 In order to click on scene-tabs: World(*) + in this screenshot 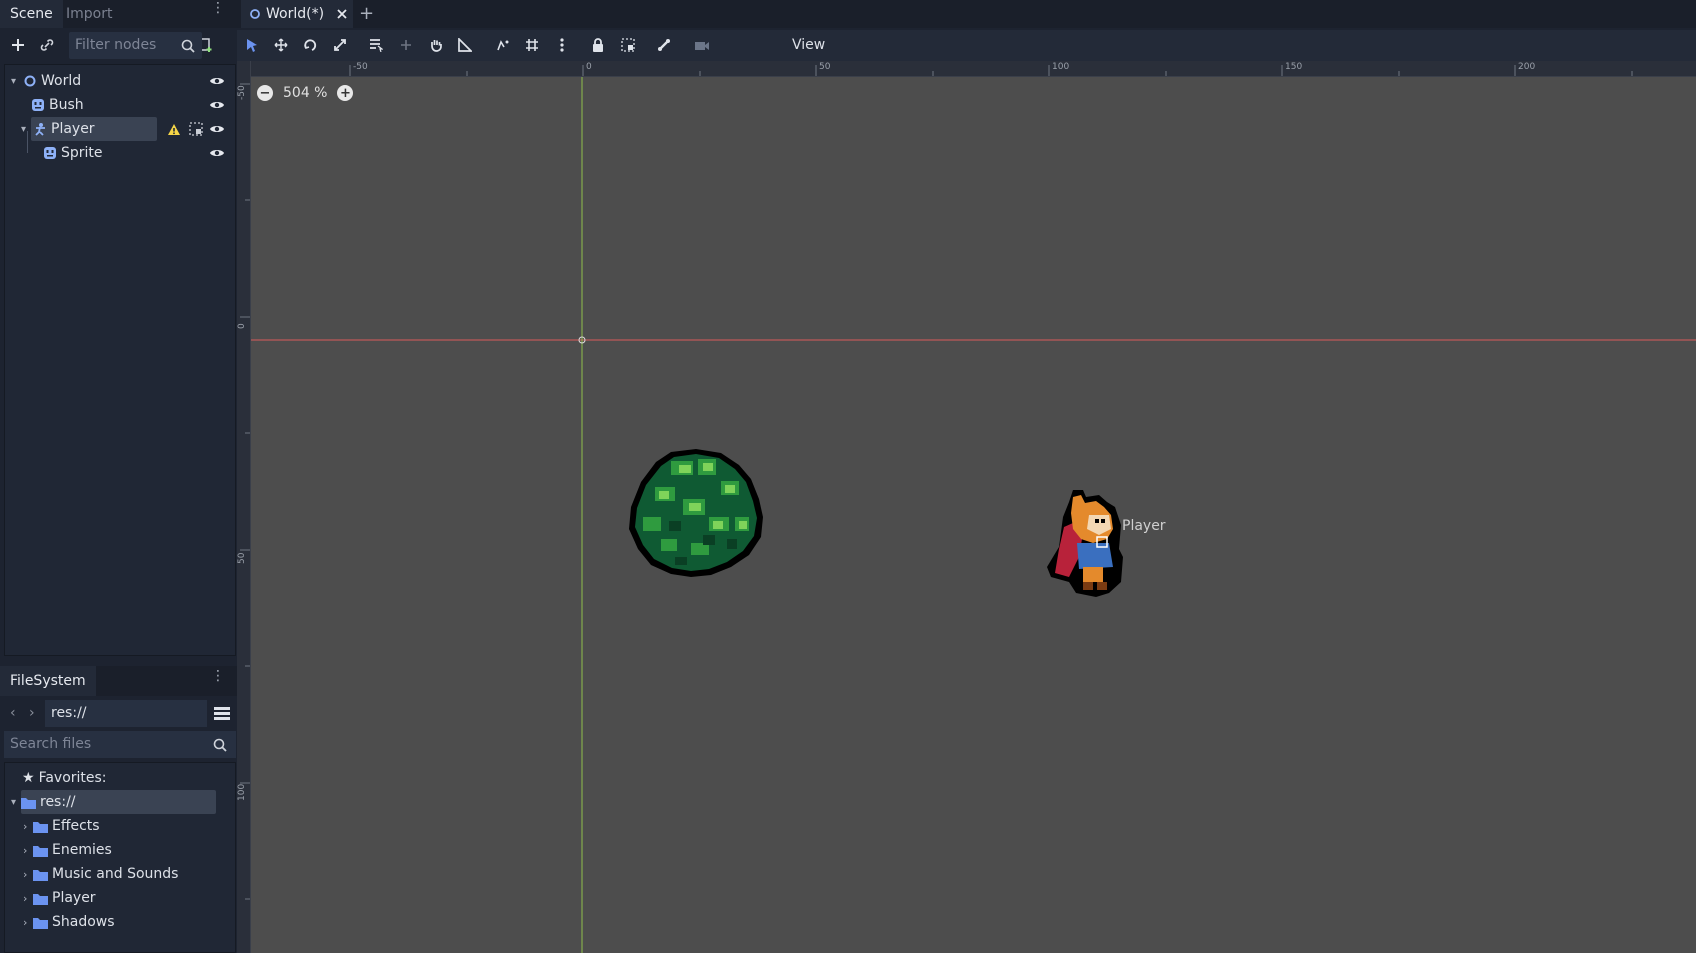, I will do `click(966, 14)`.